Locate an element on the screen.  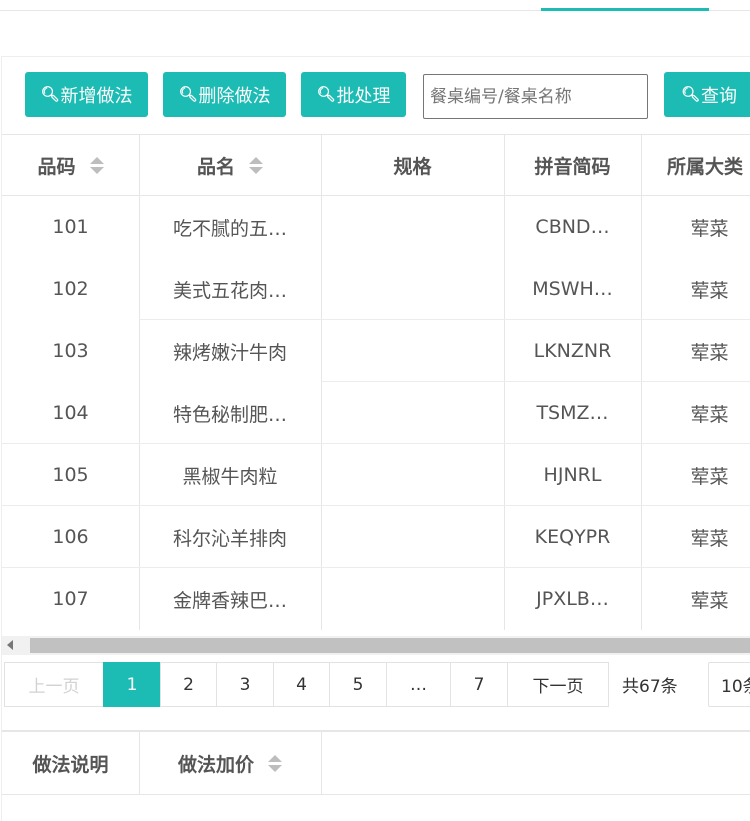
page-7-button: 7 is located at coordinates (479, 684).